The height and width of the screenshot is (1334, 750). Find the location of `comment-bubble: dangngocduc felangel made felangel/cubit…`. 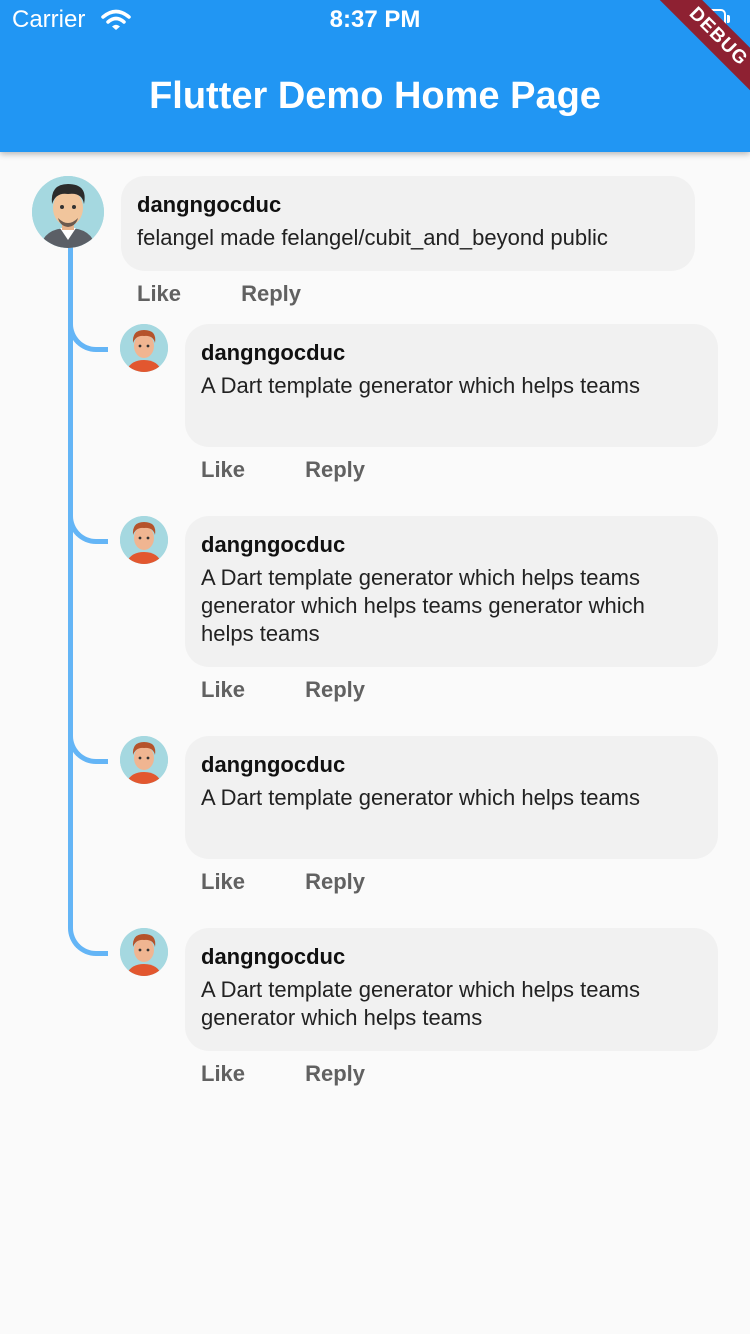

comment-bubble: dangngocduc felangel made felangel/cubit… is located at coordinates (408, 223).